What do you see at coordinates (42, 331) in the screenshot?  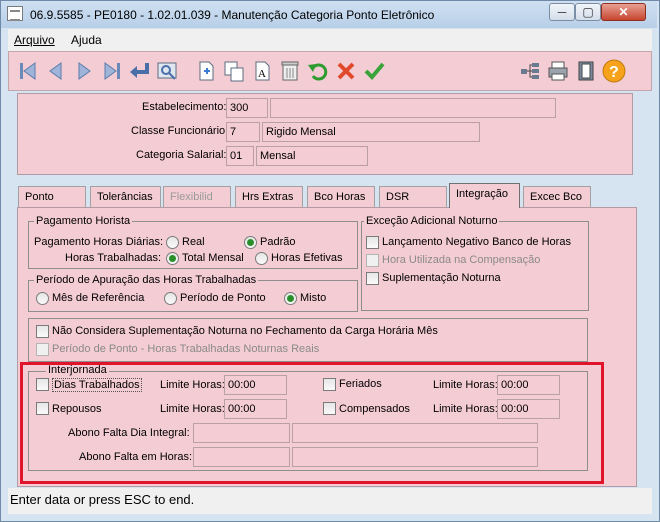 I see `checkbox-nao-considera` at bounding box center [42, 331].